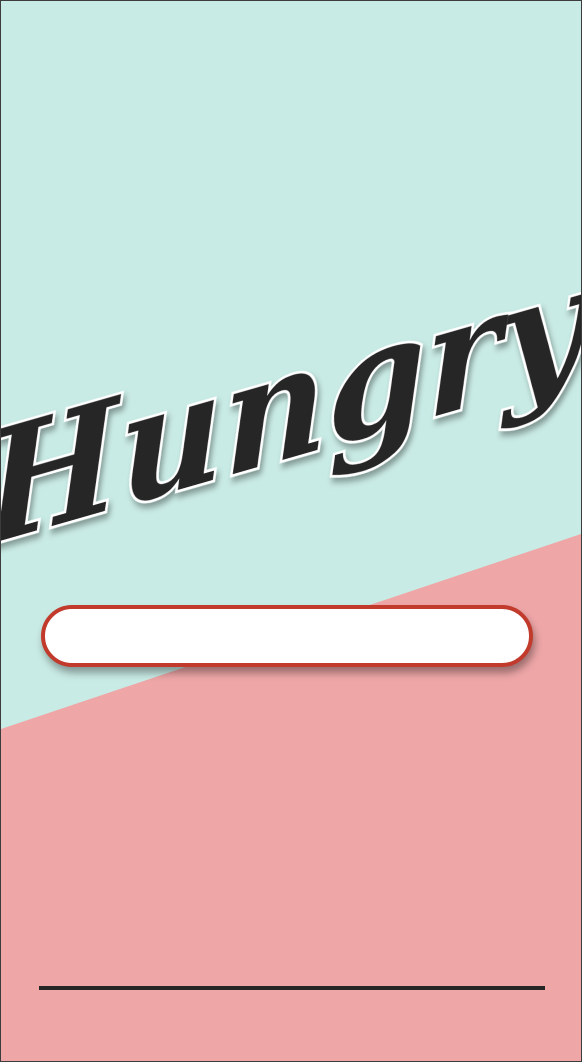 The image size is (582, 1062). I want to click on bottom-divider, so click(292, 988).